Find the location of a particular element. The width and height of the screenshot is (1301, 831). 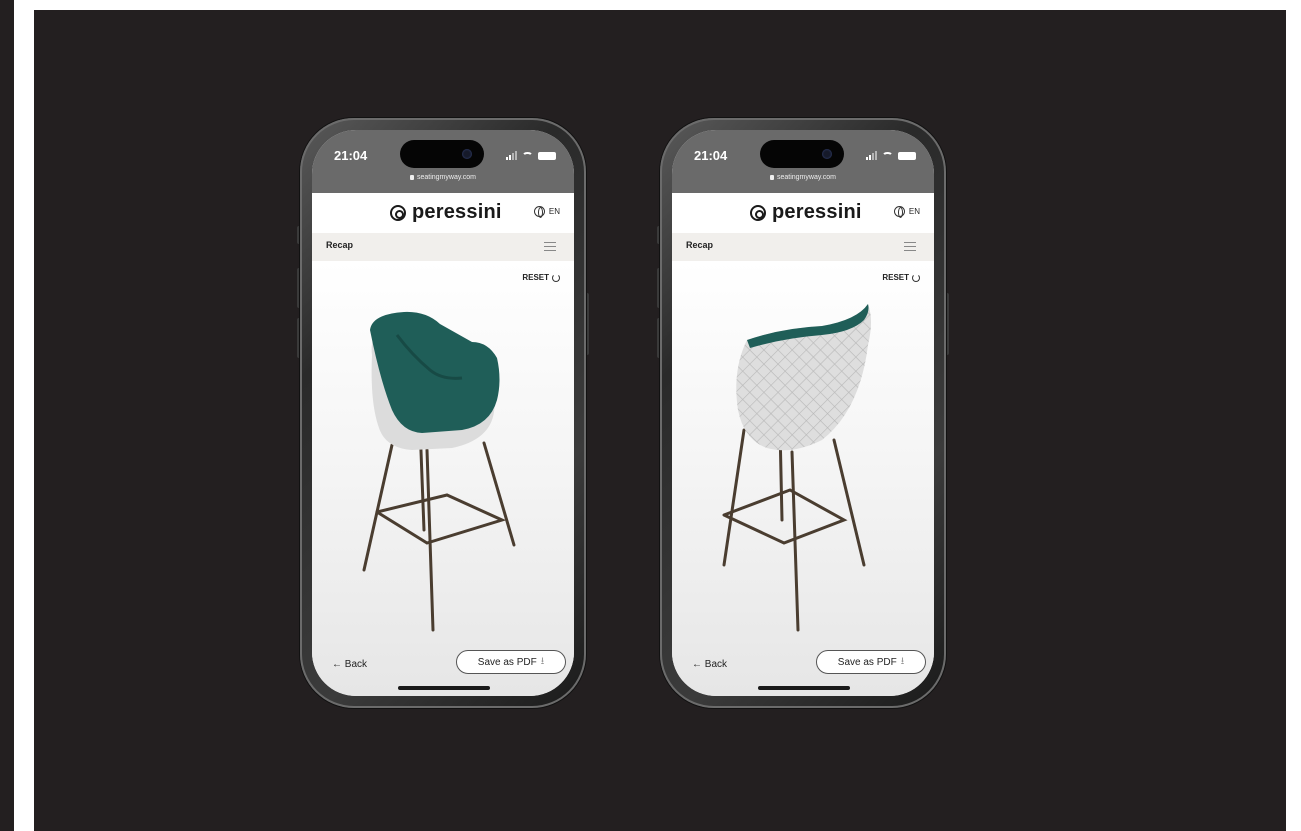

chair-model-back is located at coordinates (803, 470).